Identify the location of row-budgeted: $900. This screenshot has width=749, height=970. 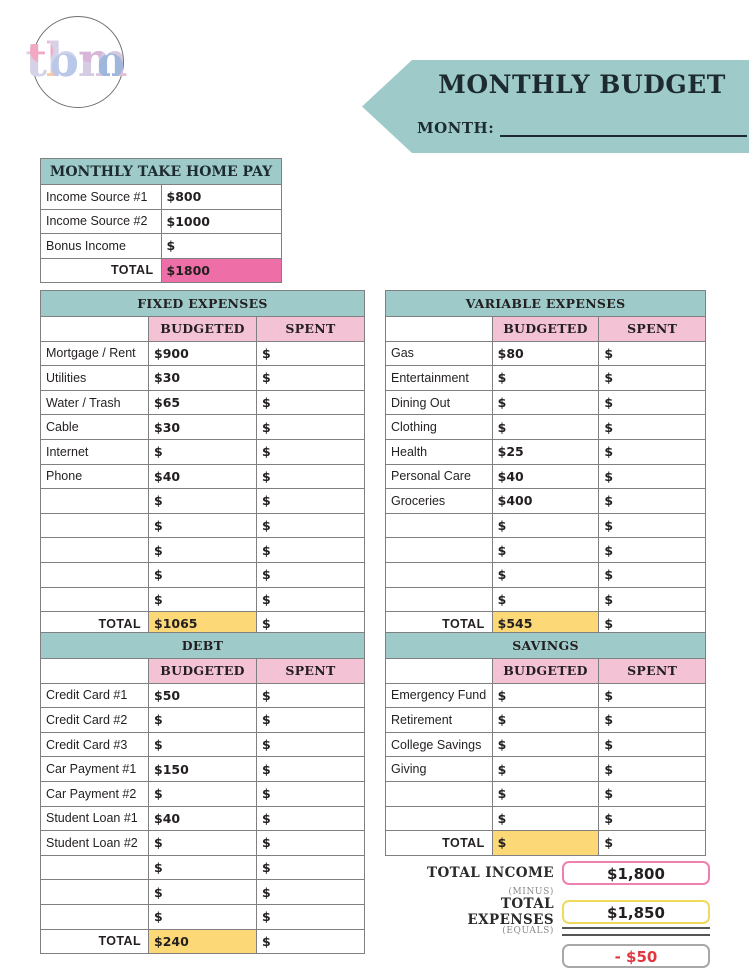
(202, 353).